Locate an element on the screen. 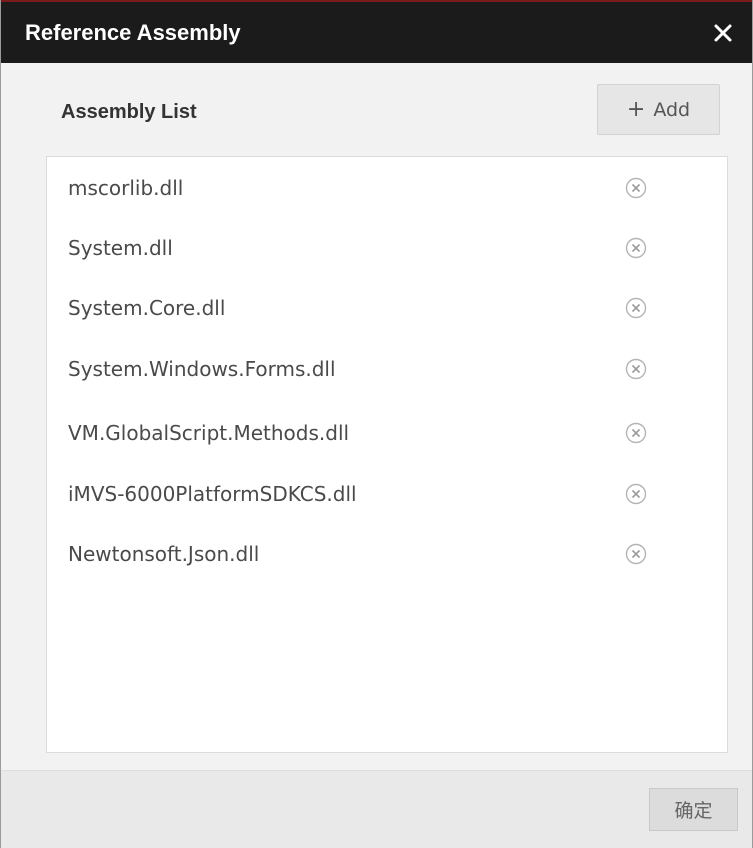 The width and height of the screenshot is (753, 848). dialog-title: Reference Assembly is located at coordinates (133, 32).